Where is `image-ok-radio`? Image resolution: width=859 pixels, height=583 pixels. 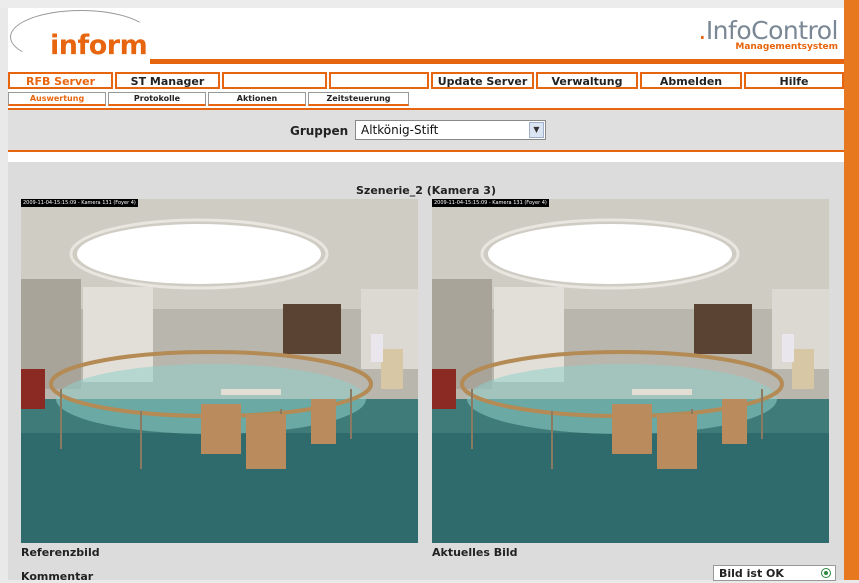
image-ok-radio is located at coordinates (826, 573).